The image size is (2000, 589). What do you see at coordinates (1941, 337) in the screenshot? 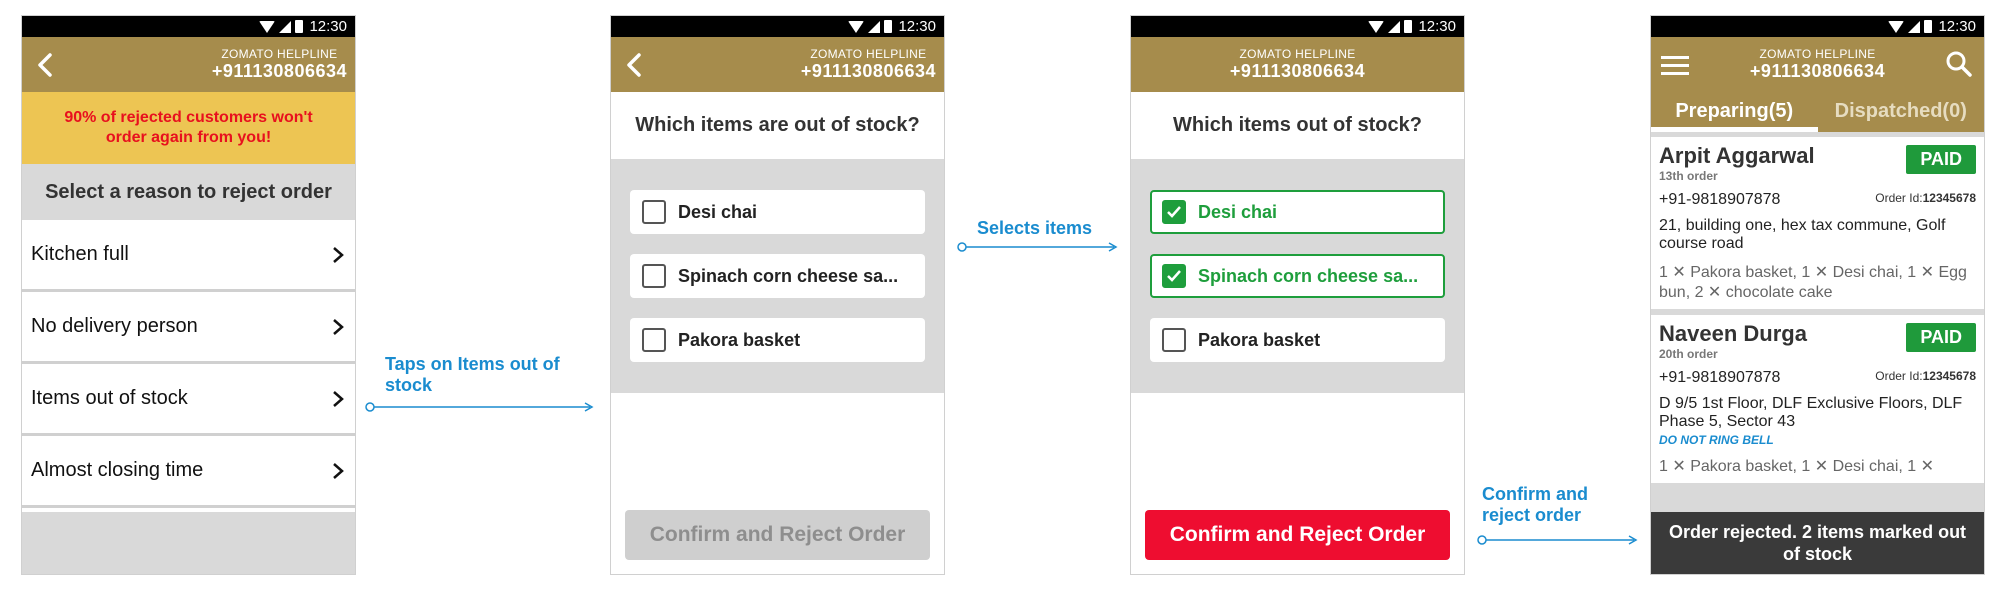
I see `paid-badge: PAID` at bounding box center [1941, 337].